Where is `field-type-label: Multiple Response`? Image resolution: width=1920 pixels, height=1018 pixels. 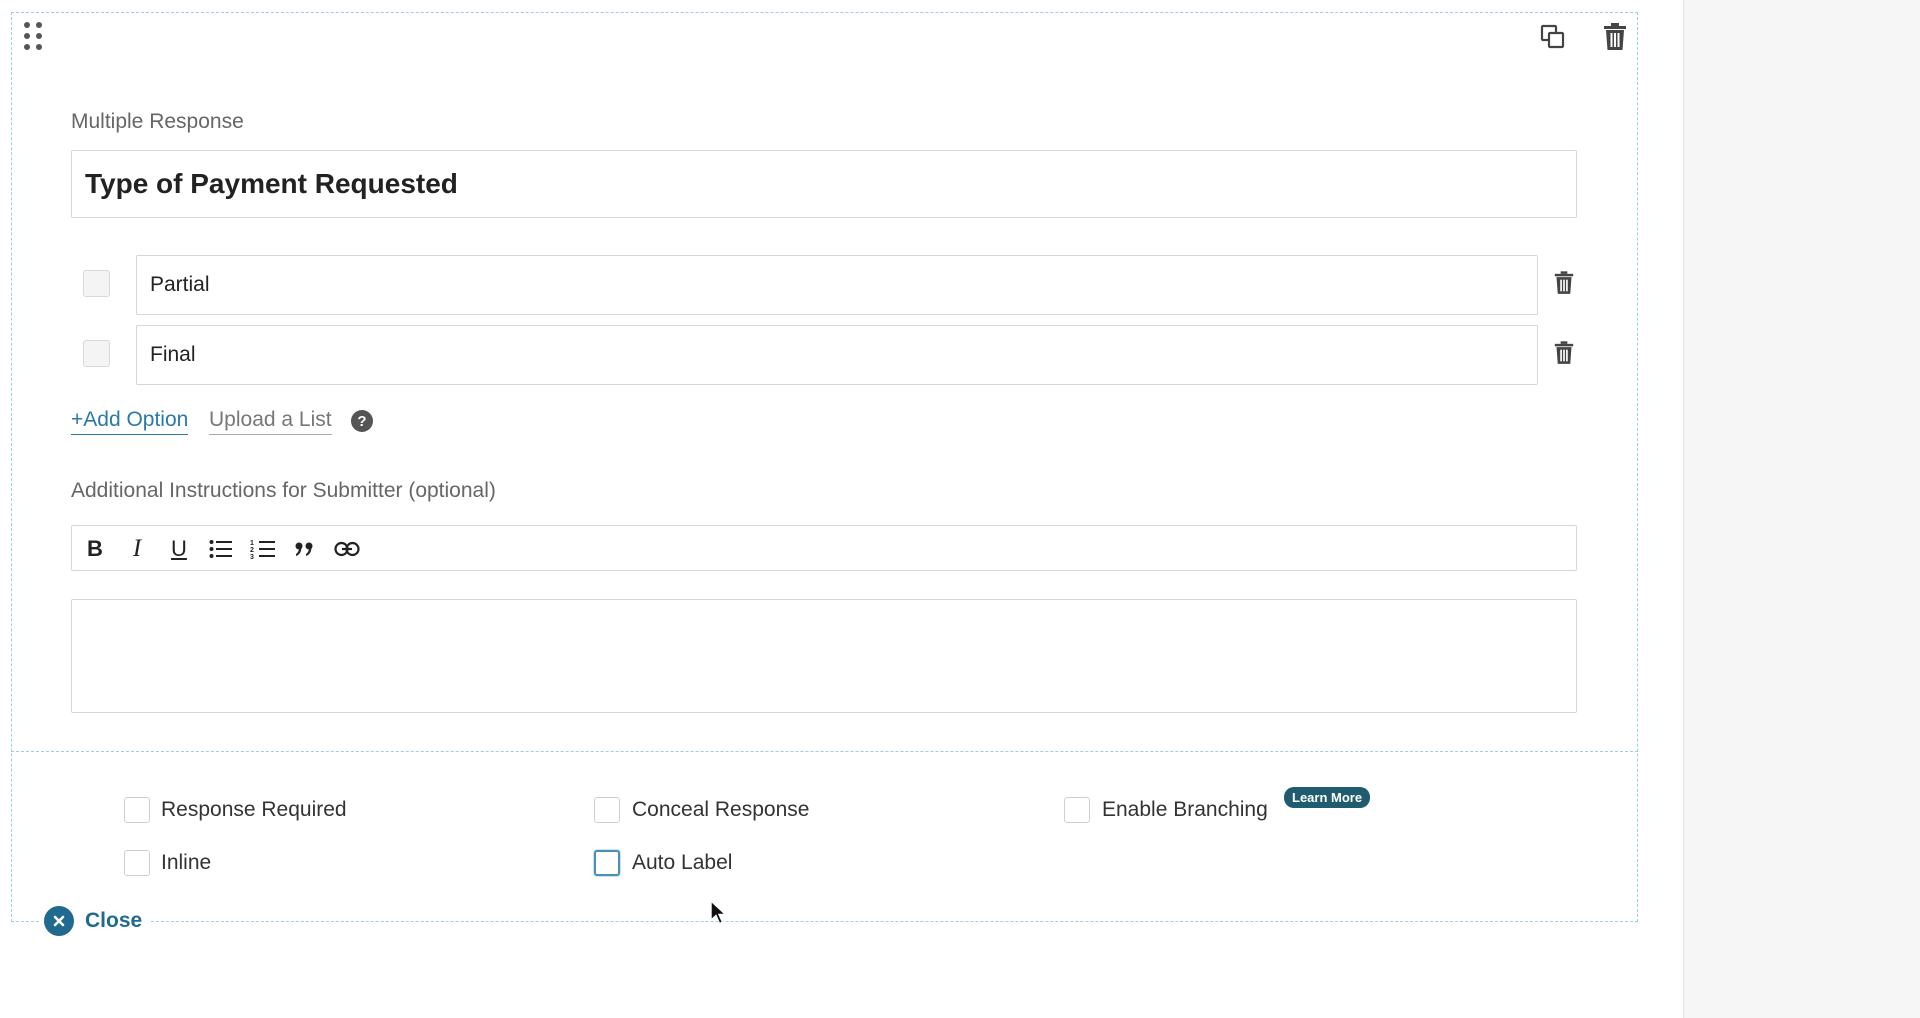
field-type-label: Multiple Response is located at coordinates (157, 121).